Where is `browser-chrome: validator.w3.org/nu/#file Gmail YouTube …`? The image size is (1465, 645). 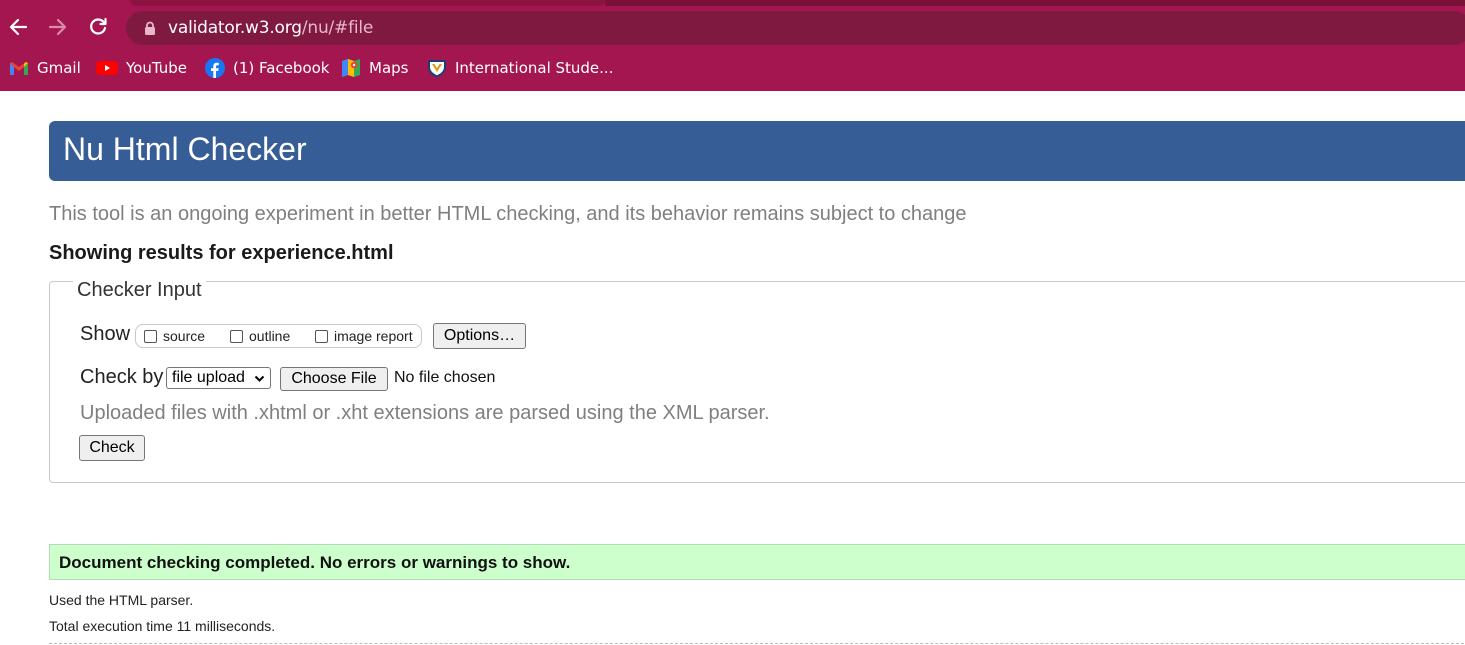 browser-chrome: validator.w3.org/nu/#file Gmail YouTube … is located at coordinates (732, 45).